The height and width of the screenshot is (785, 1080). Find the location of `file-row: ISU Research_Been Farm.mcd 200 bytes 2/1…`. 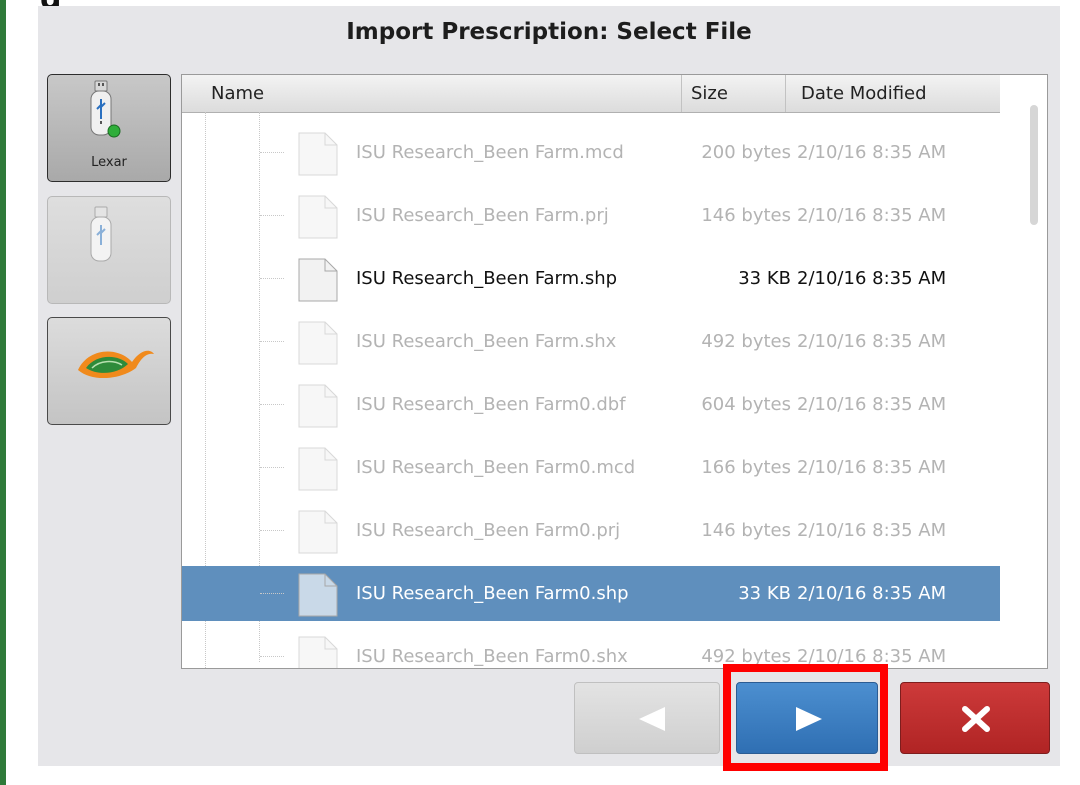

file-row: ISU Research_Been Farm.mcd 200 bytes 2/1… is located at coordinates (591, 152).